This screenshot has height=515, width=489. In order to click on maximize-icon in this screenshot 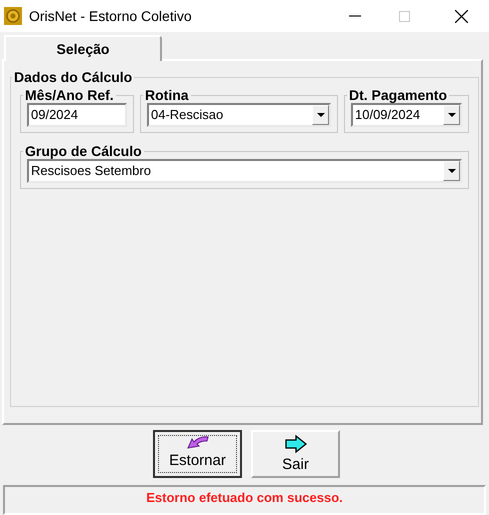, I will do `click(404, 16)`.